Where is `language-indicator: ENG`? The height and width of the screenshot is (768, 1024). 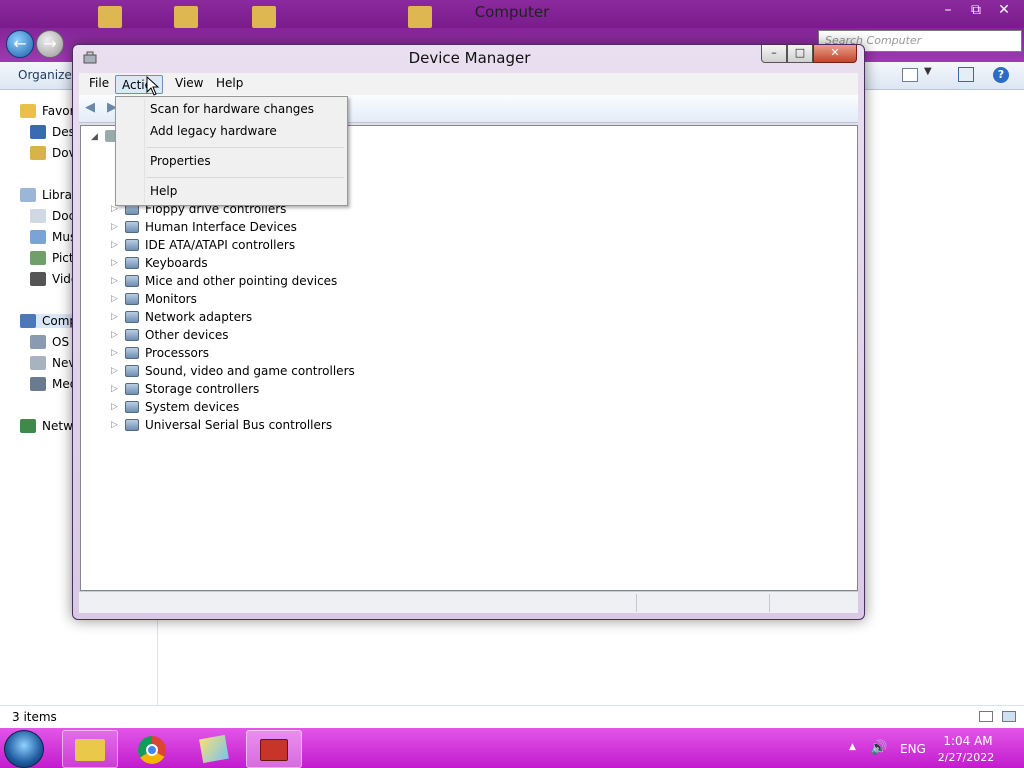
language-indicator: ENG is located at coordinates (913, 749).